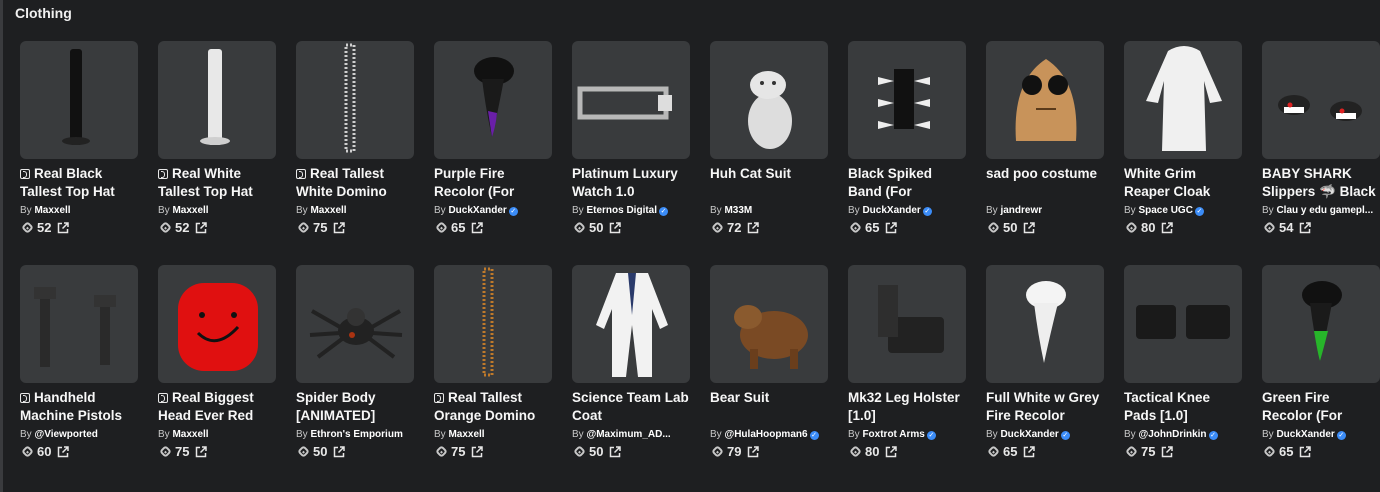  What do you see at coordinates (79, 324) in the screenshot?
I see `pistols-thumbnail` at bounding box center [79, 324].